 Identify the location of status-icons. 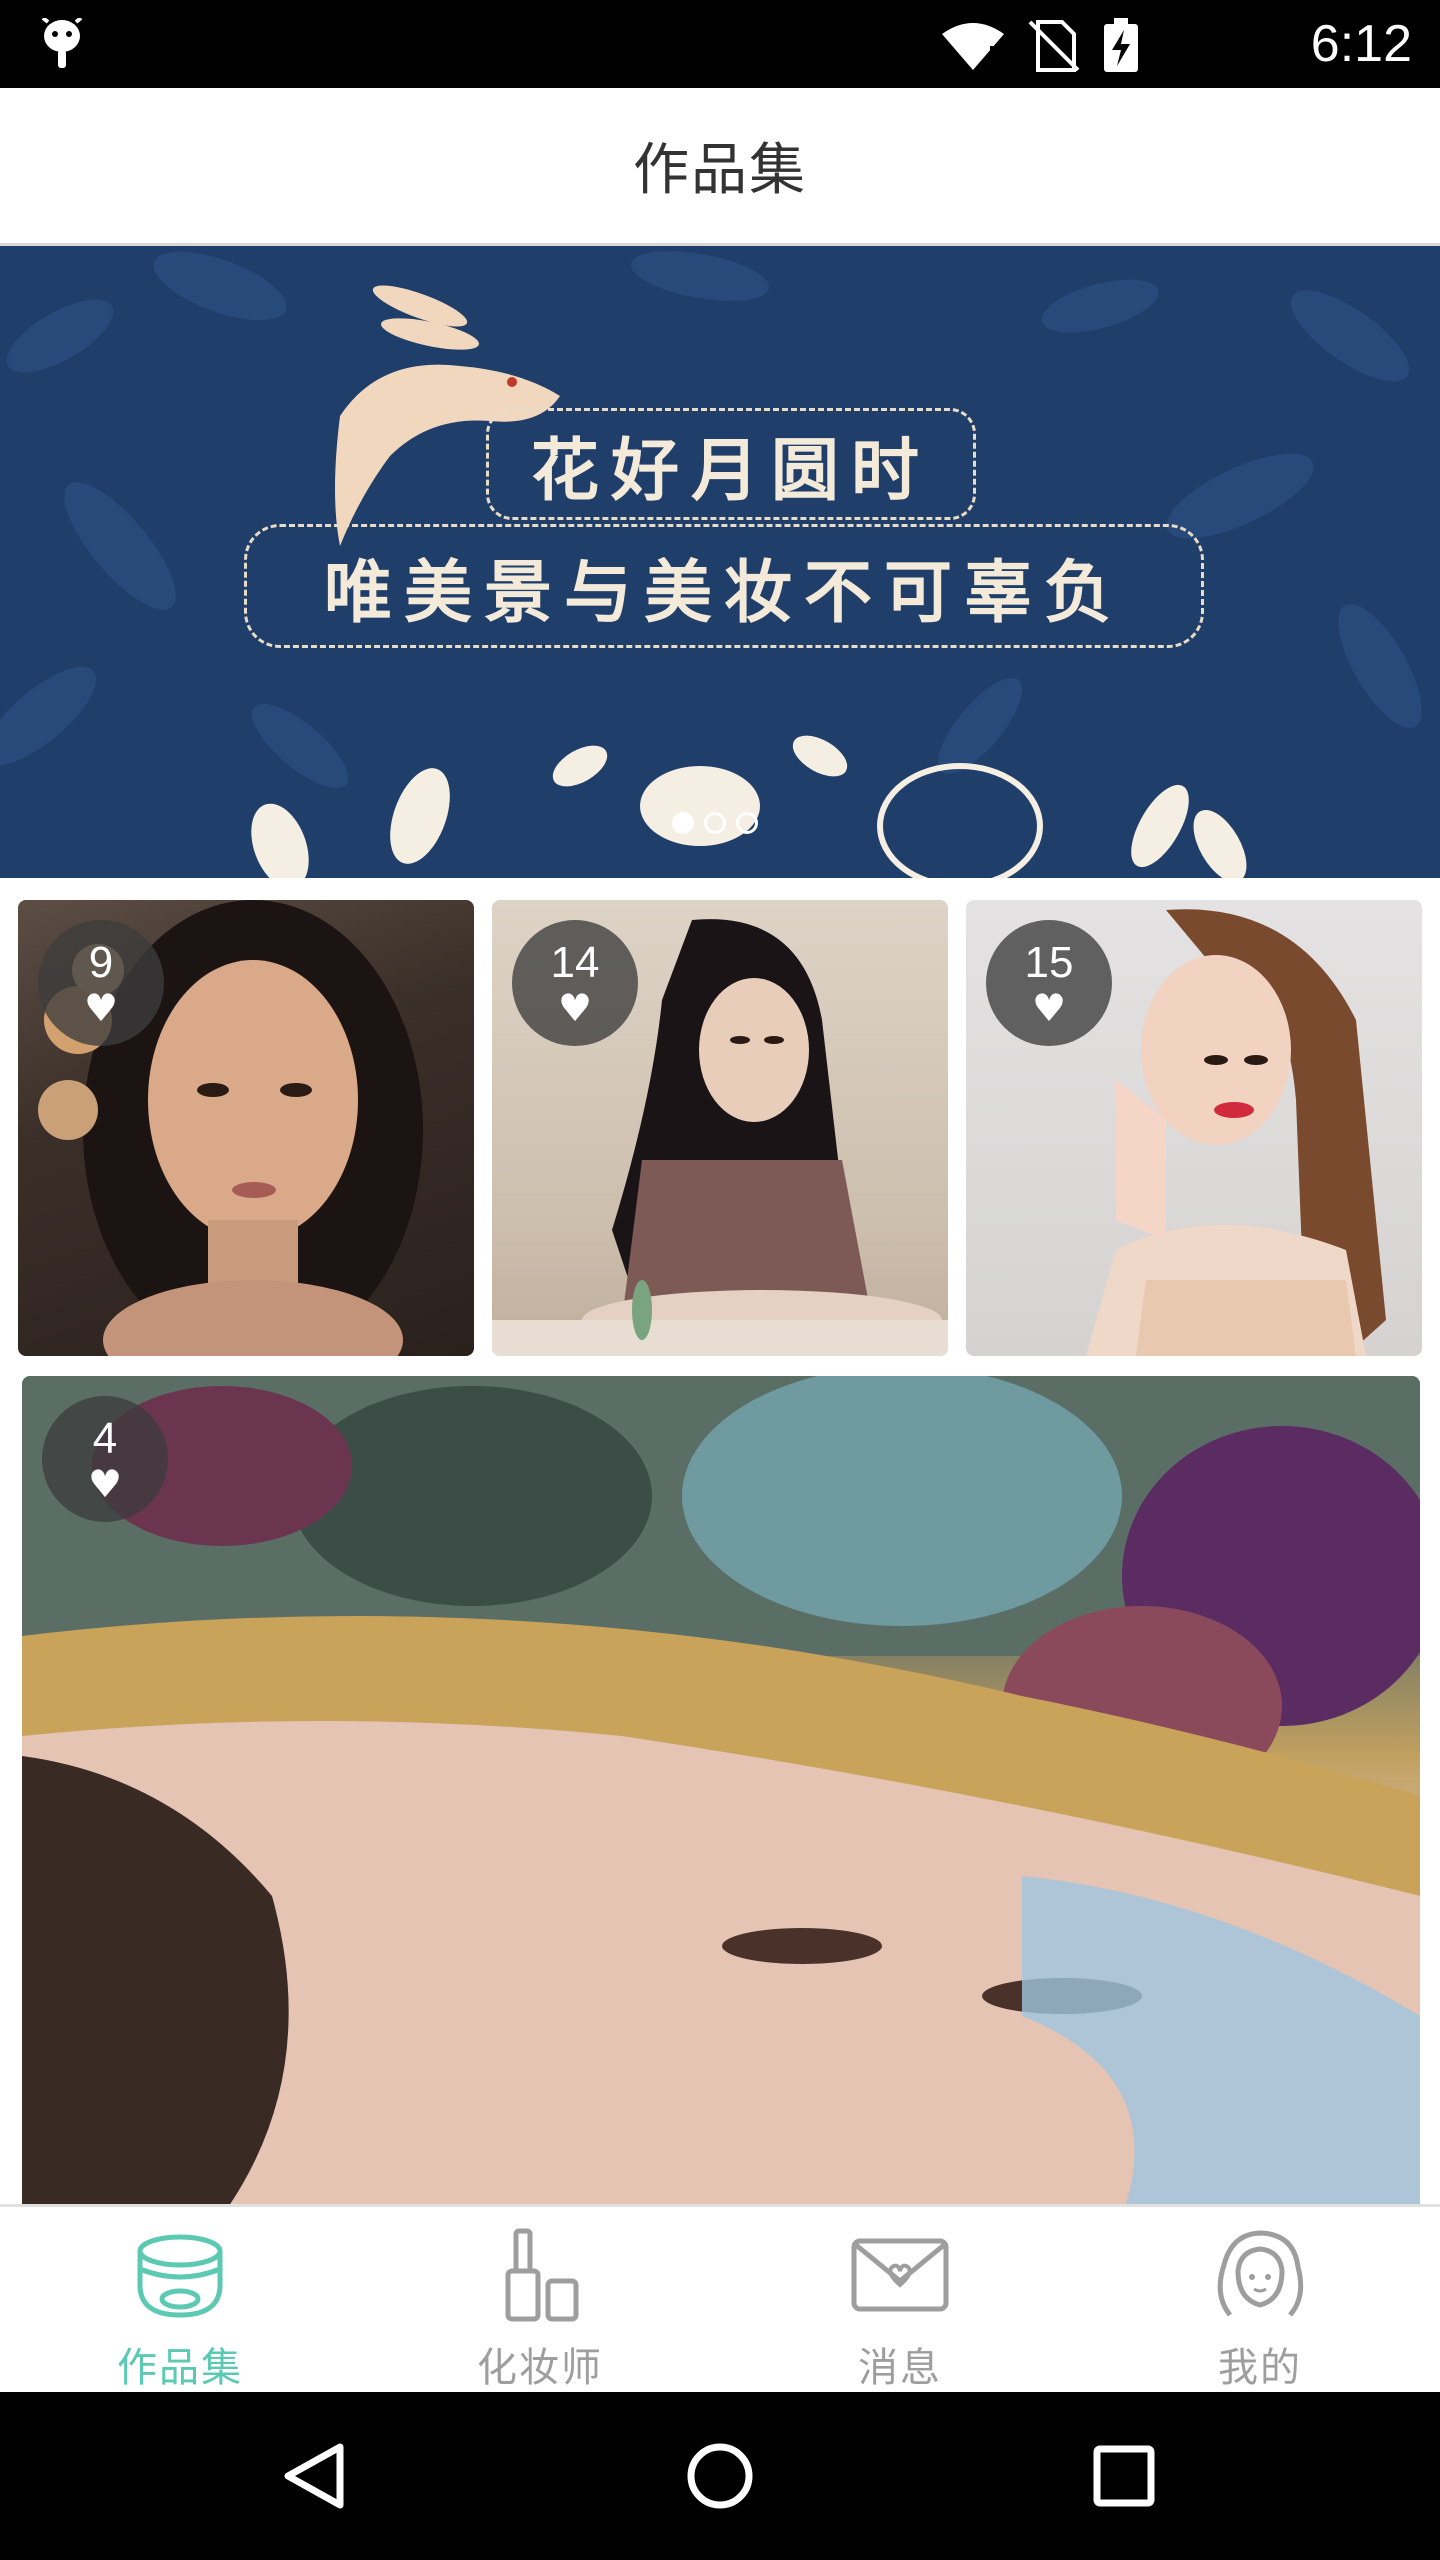
(1040, 46).